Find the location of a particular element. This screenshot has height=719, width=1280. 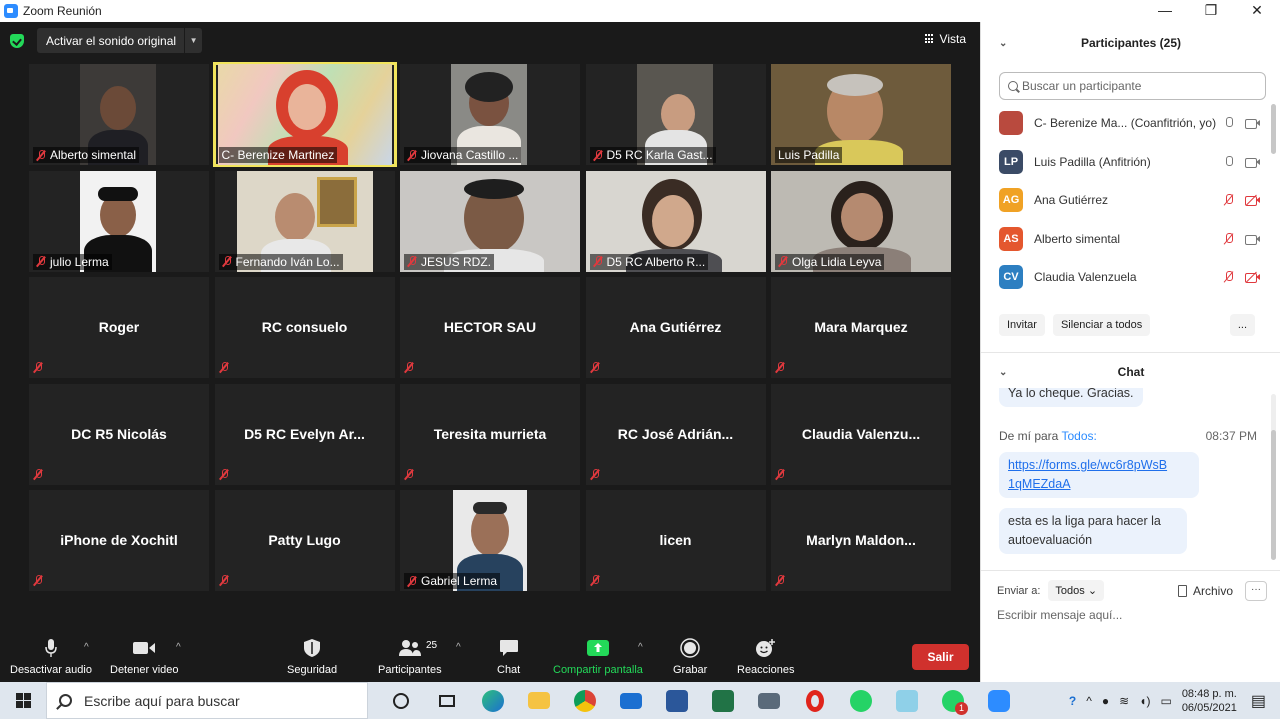

notes-app is located at coordinates (907, 700).